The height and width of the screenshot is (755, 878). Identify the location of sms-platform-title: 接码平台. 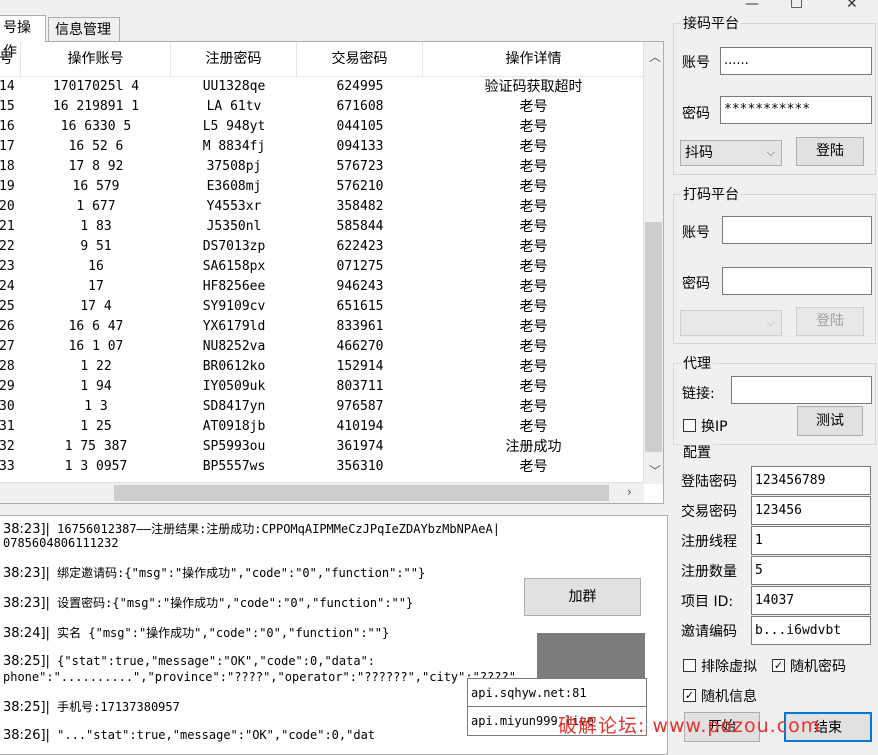
(711, 23).